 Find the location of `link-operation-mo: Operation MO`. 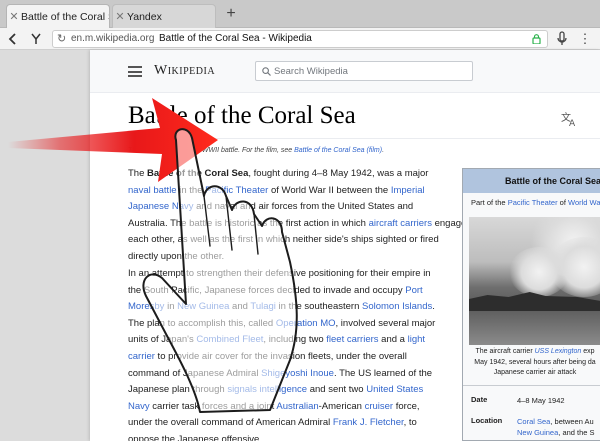

link-operation-mo: Operation MO is located at coordinates (306, 323).